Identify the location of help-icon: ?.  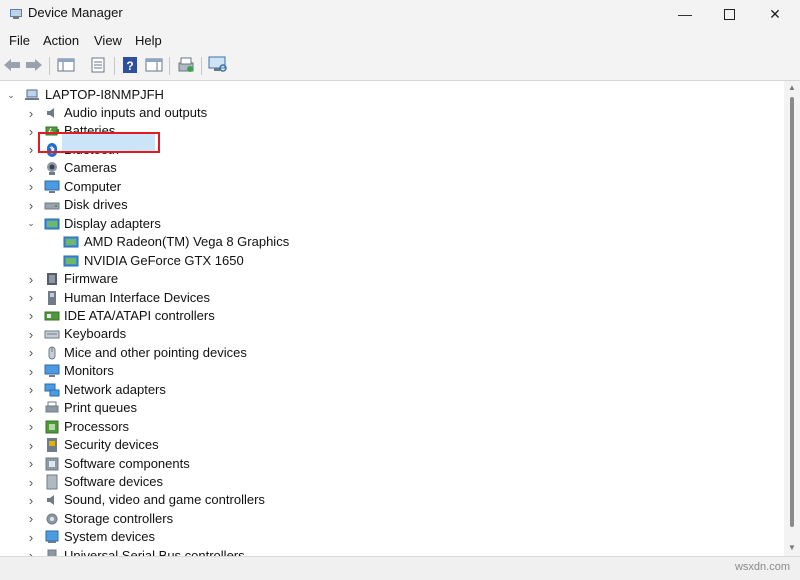
(130, 65).